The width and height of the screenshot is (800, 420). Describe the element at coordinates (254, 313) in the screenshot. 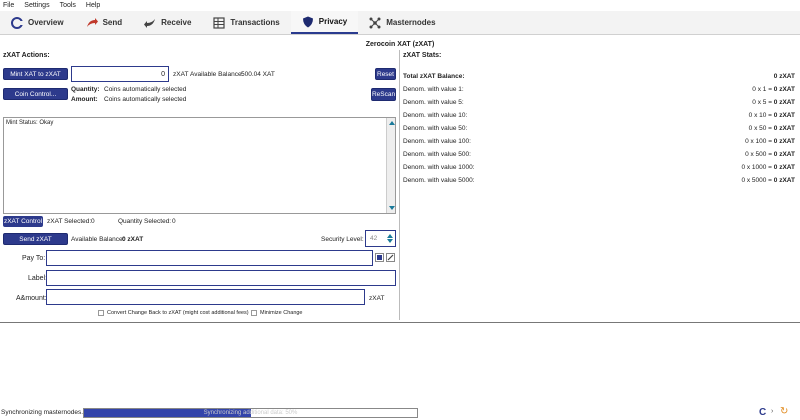

I see `minimize-change-checkbox` at that location.